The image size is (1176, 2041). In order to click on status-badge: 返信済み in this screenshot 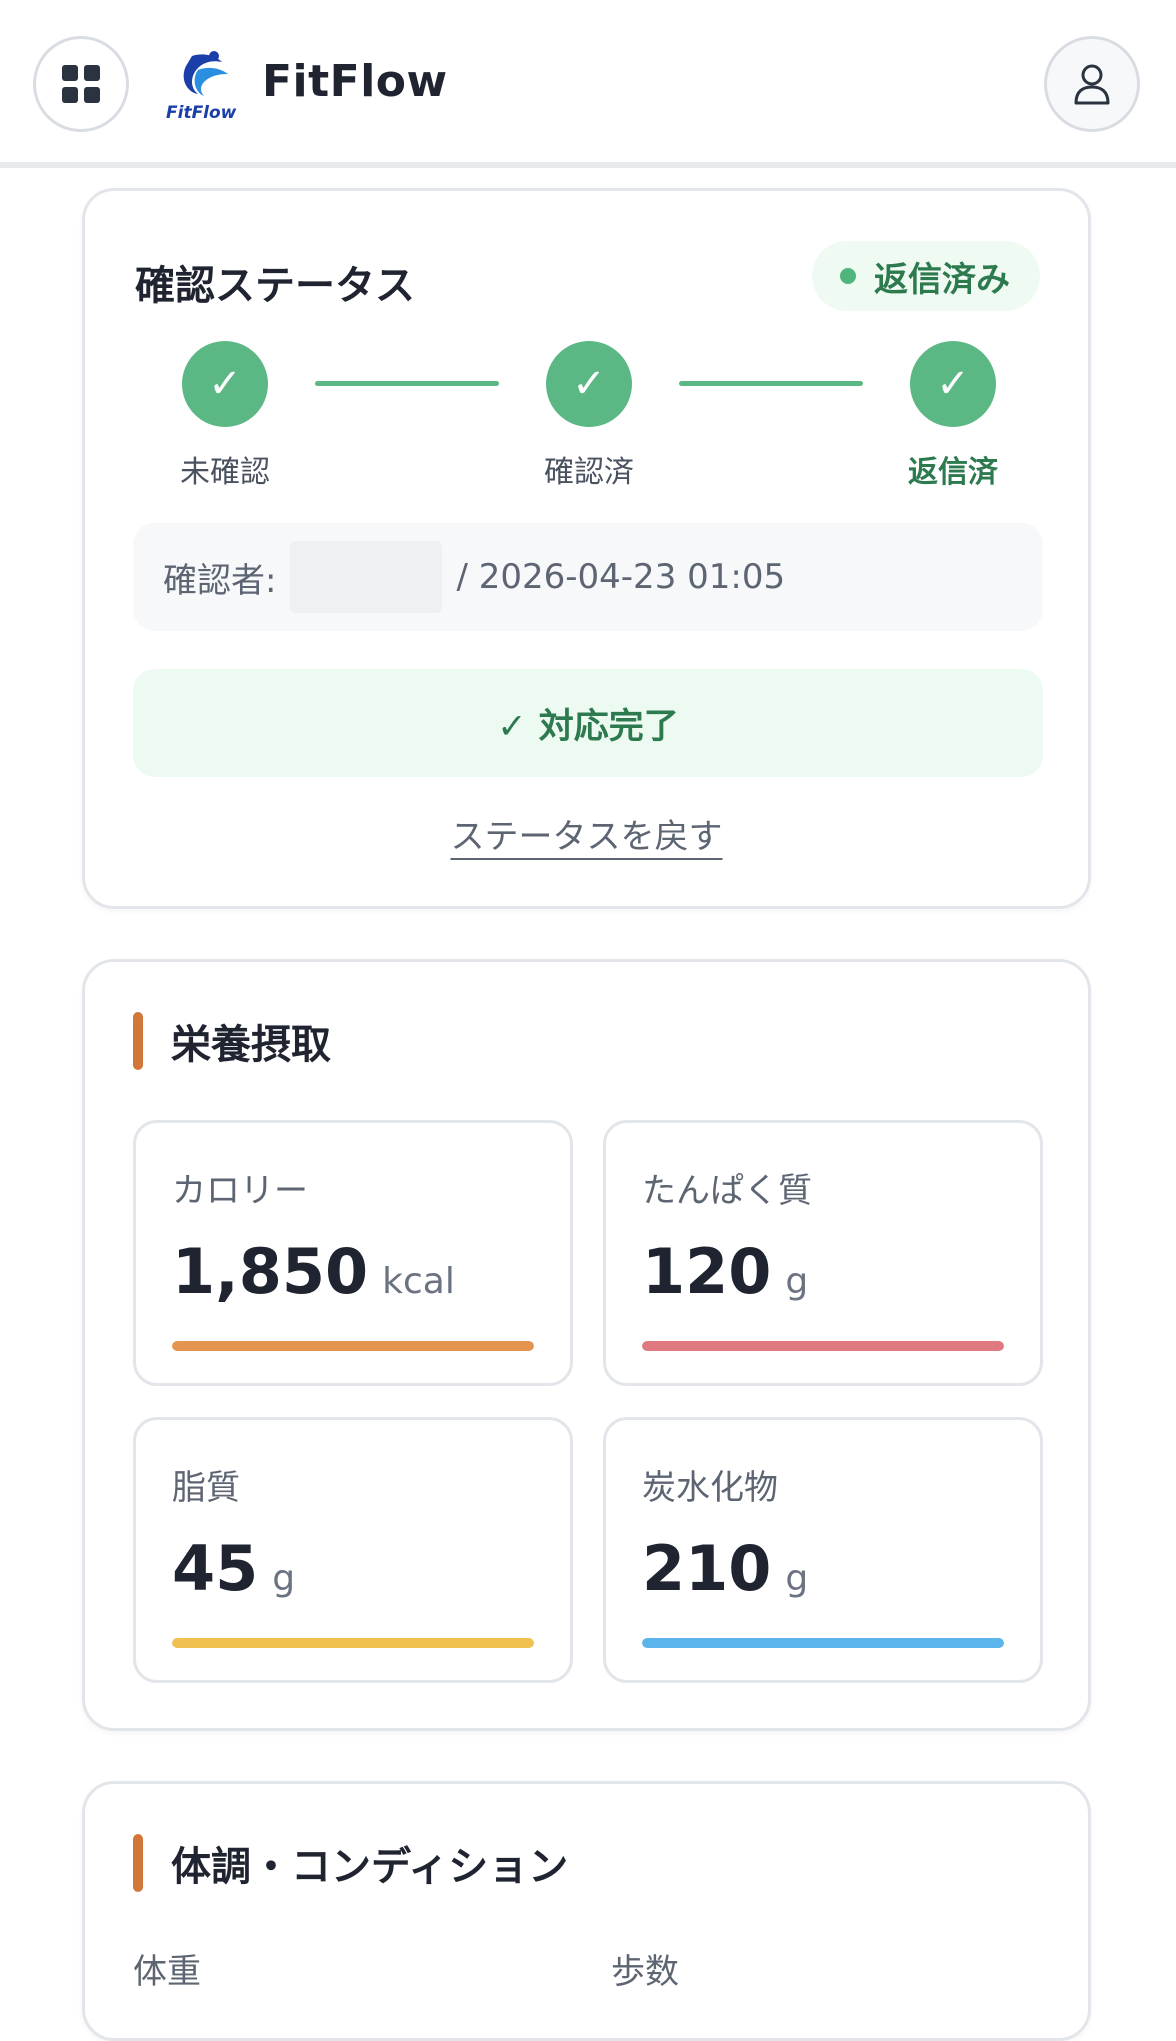, I will do `click(926, 276)`.